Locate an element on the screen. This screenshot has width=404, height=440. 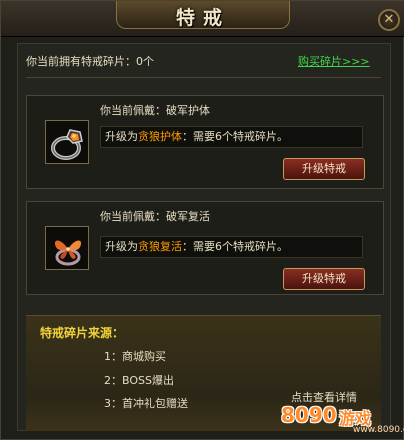
source-item: 2：BOSS爆出 is located at coordinates (139, 380).